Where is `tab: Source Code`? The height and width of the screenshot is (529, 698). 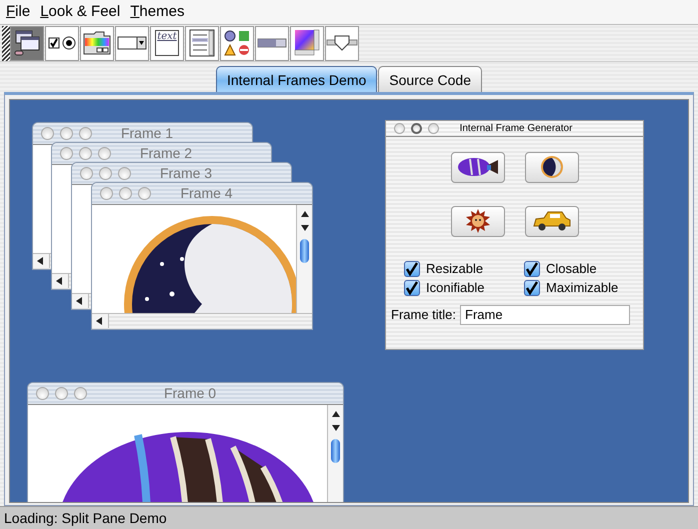
tab: Source Code is located at coordinates (430, 79).